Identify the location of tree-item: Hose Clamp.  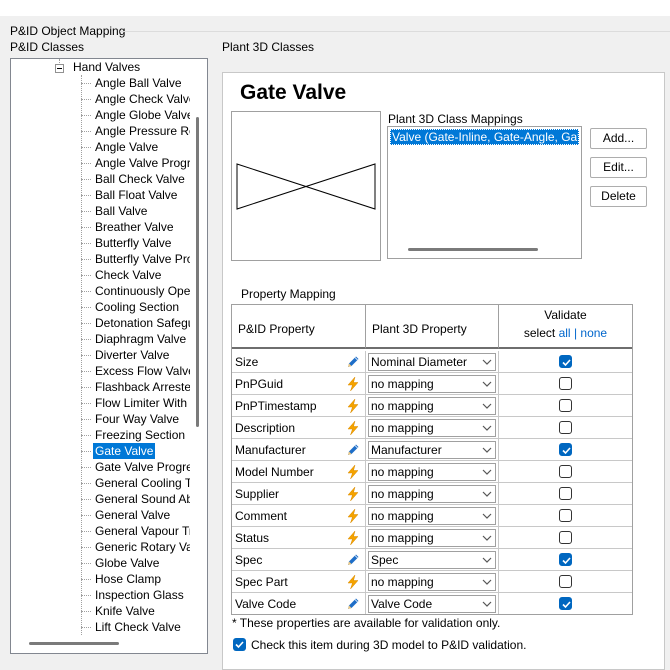
(101, 579).